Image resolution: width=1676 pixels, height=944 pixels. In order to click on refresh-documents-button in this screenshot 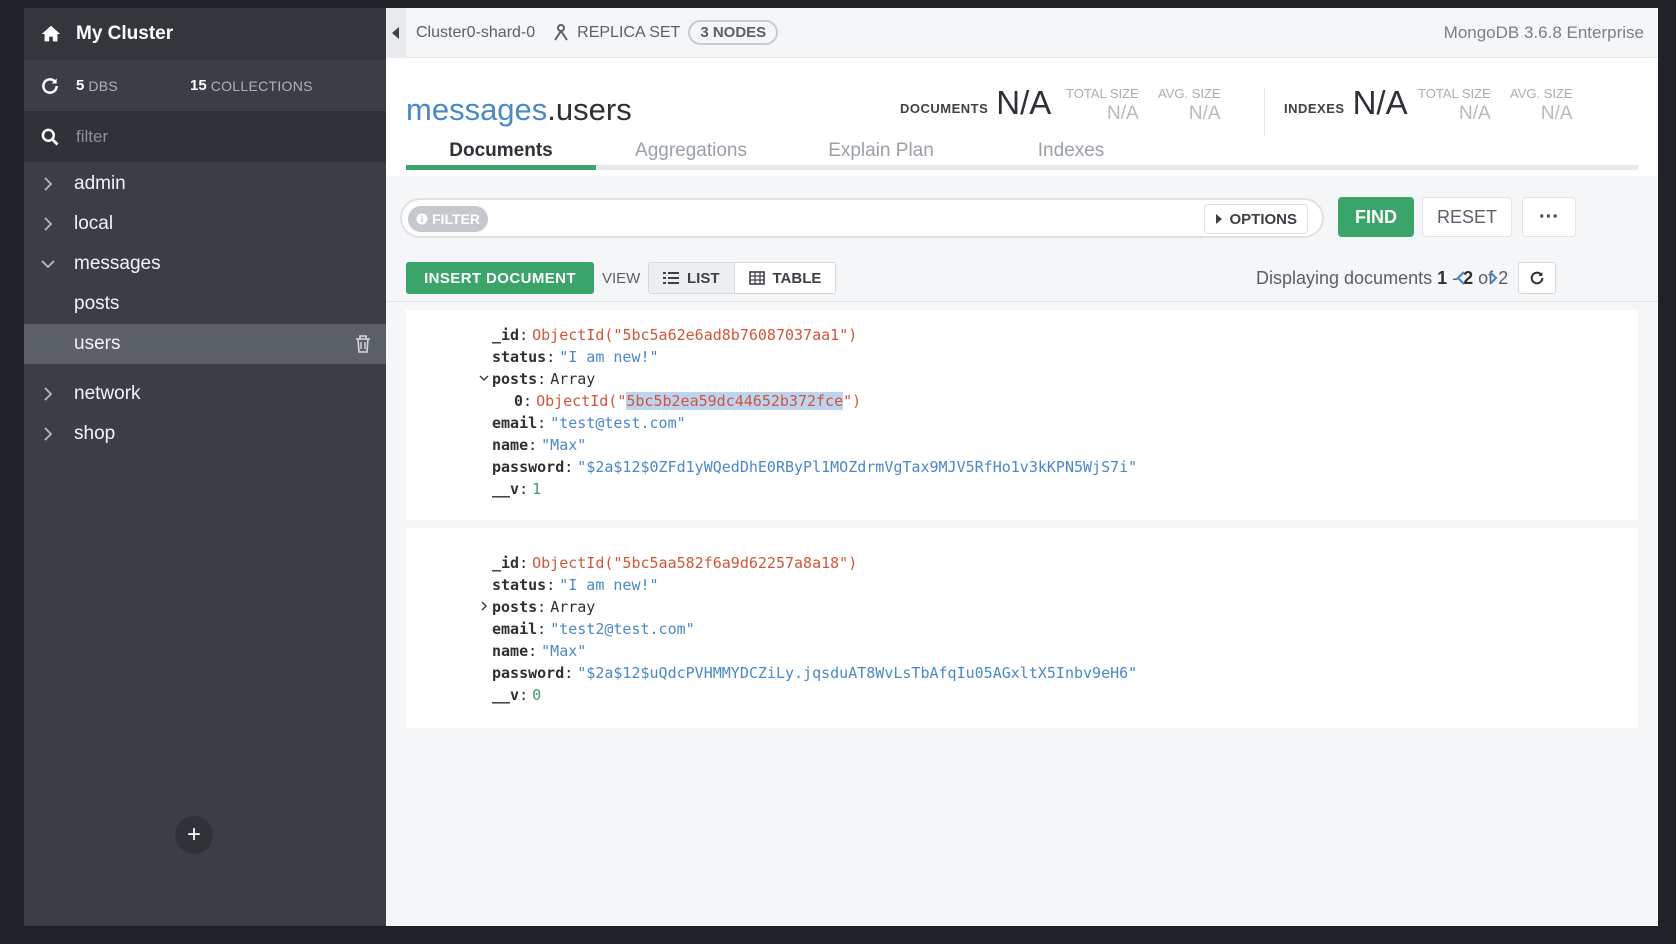, I will do `click(1537, 278)`.